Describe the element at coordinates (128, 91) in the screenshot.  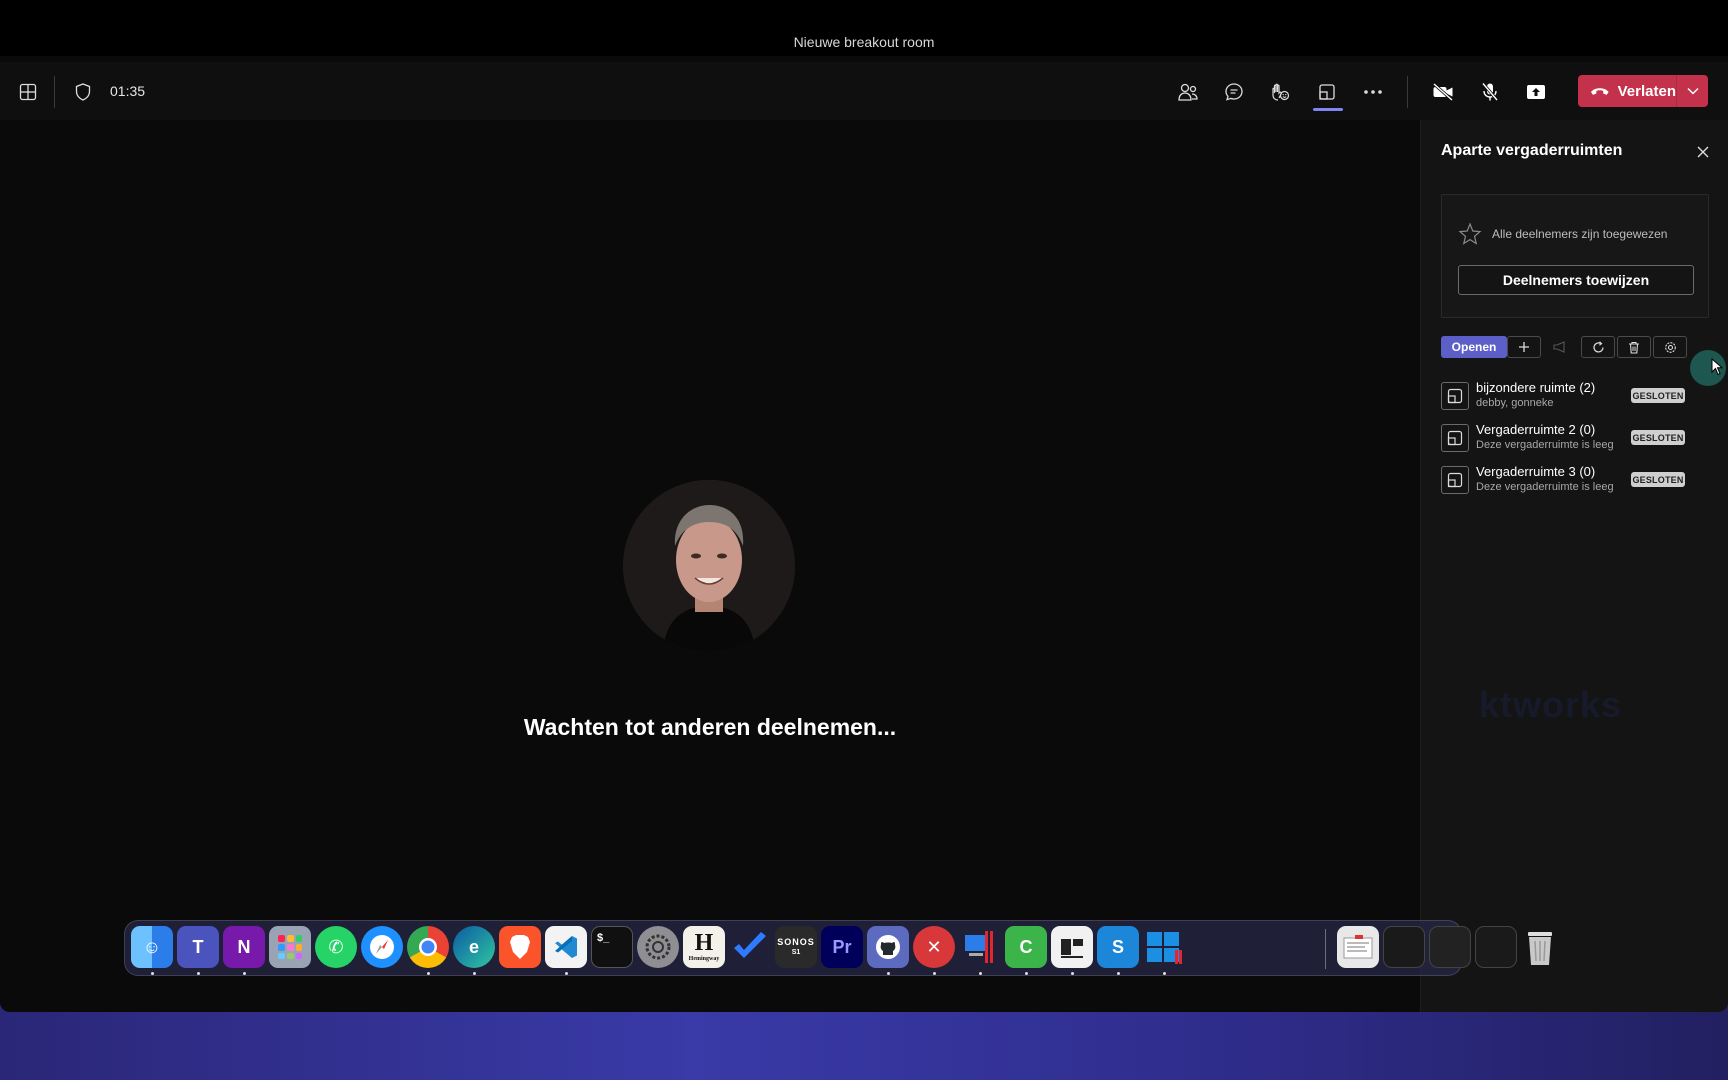
I see `meeting-timer: 01:35` at that location.